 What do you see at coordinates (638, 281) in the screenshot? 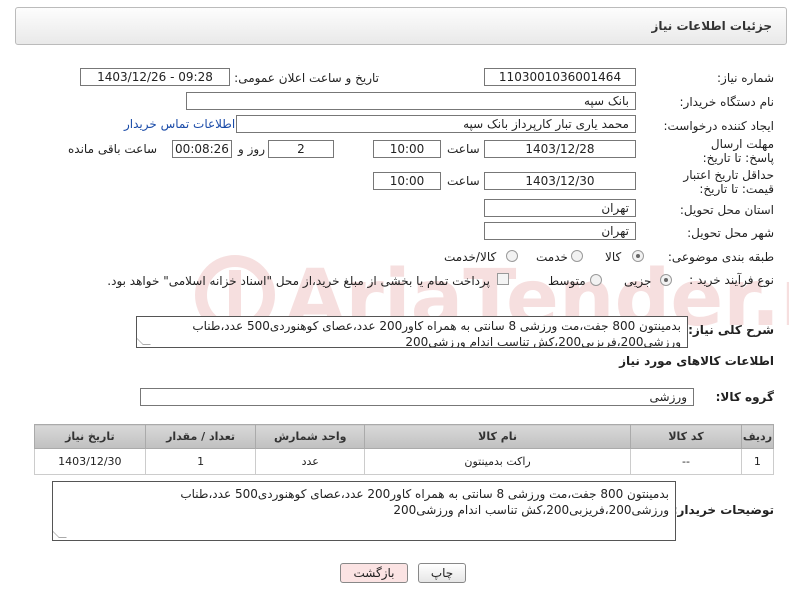
I see `process-minor-label: جزیی` at bounding box center [638, 281].